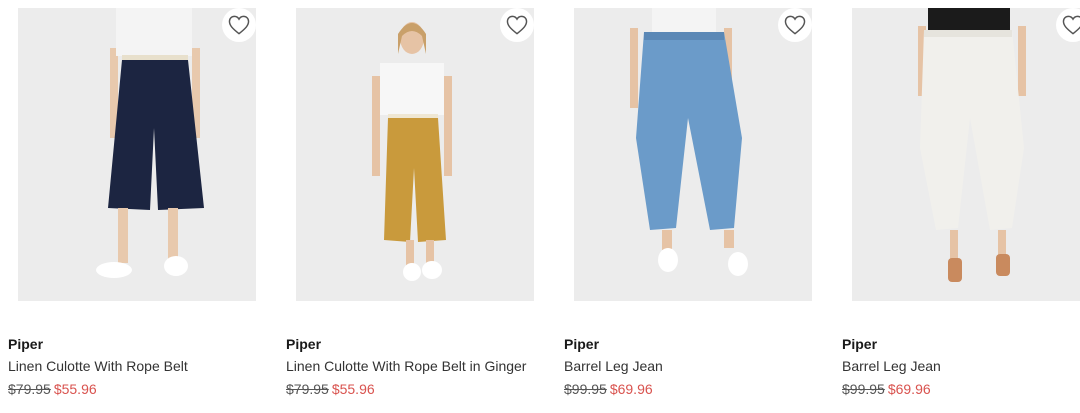 The width and height of the screenshot is (1080, 413). I want to click on product-name: Linen Culotte With Rope Belt in Ginger, so click(417, 366).